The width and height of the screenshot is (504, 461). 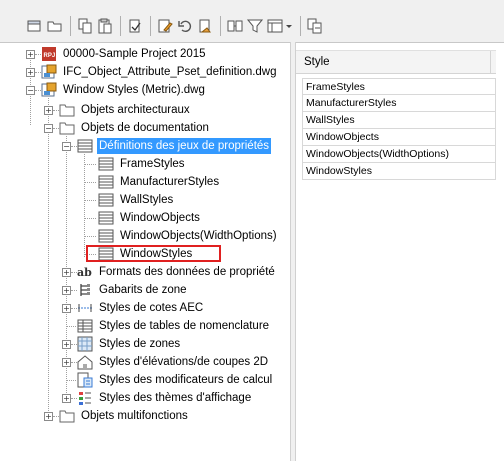 I want to click on svg-text: ab, so click(x=84, y=272).